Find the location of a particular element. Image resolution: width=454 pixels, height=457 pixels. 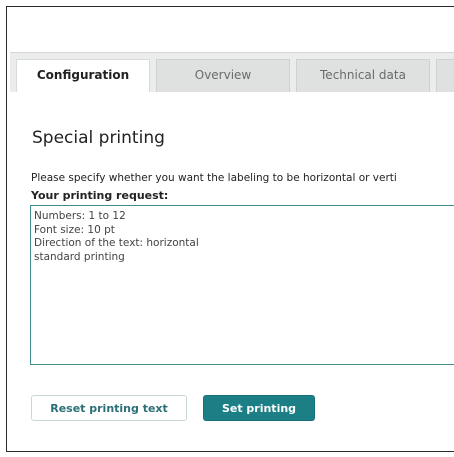

tab-technical-data: Technical data is located at coordinates (363, 76).